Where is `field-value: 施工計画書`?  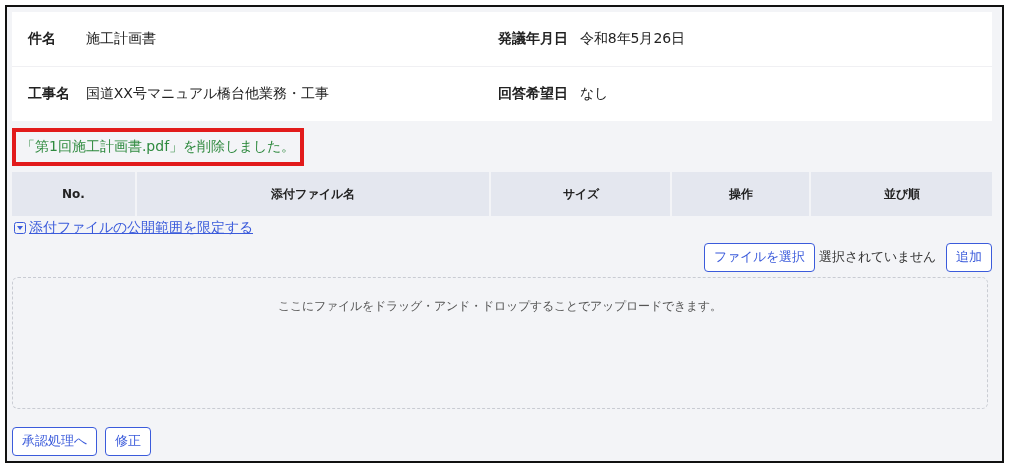 field-value: 施工計画書 is located at coordinates (121, 39).